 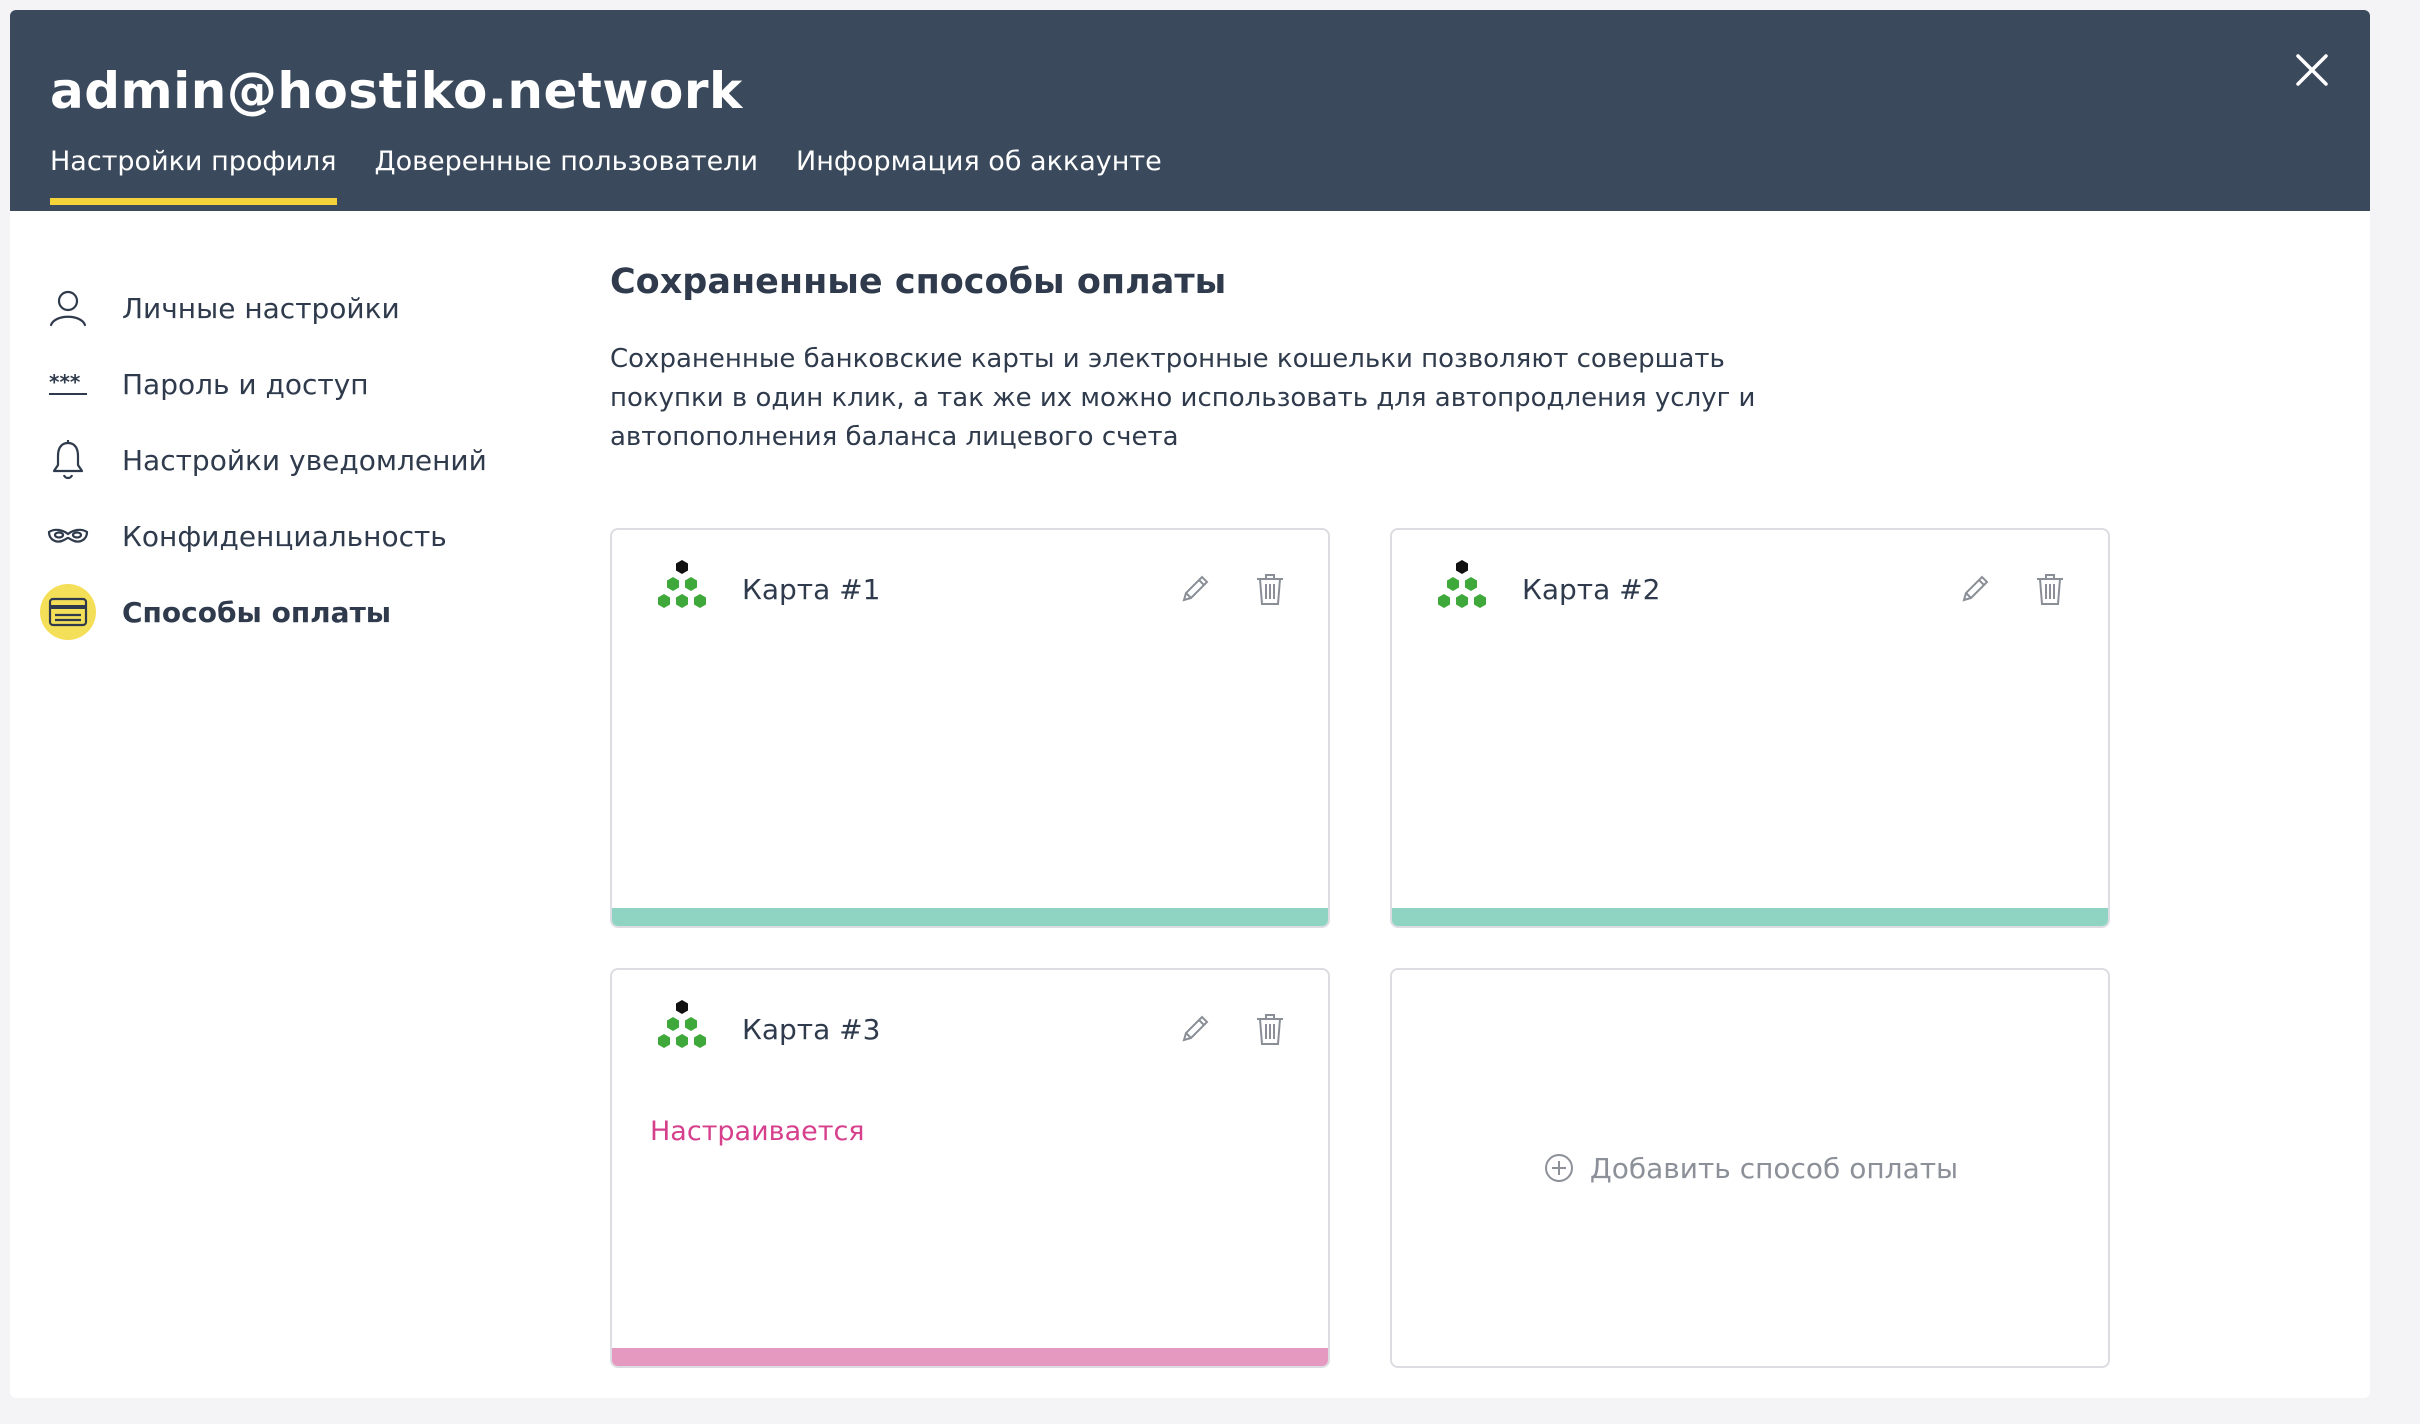 What do you see at coordinates (304, 460) in the screenshot?
I see `sidebar-item-label: Настройки уведомлений` at bounding box center [304, 460].